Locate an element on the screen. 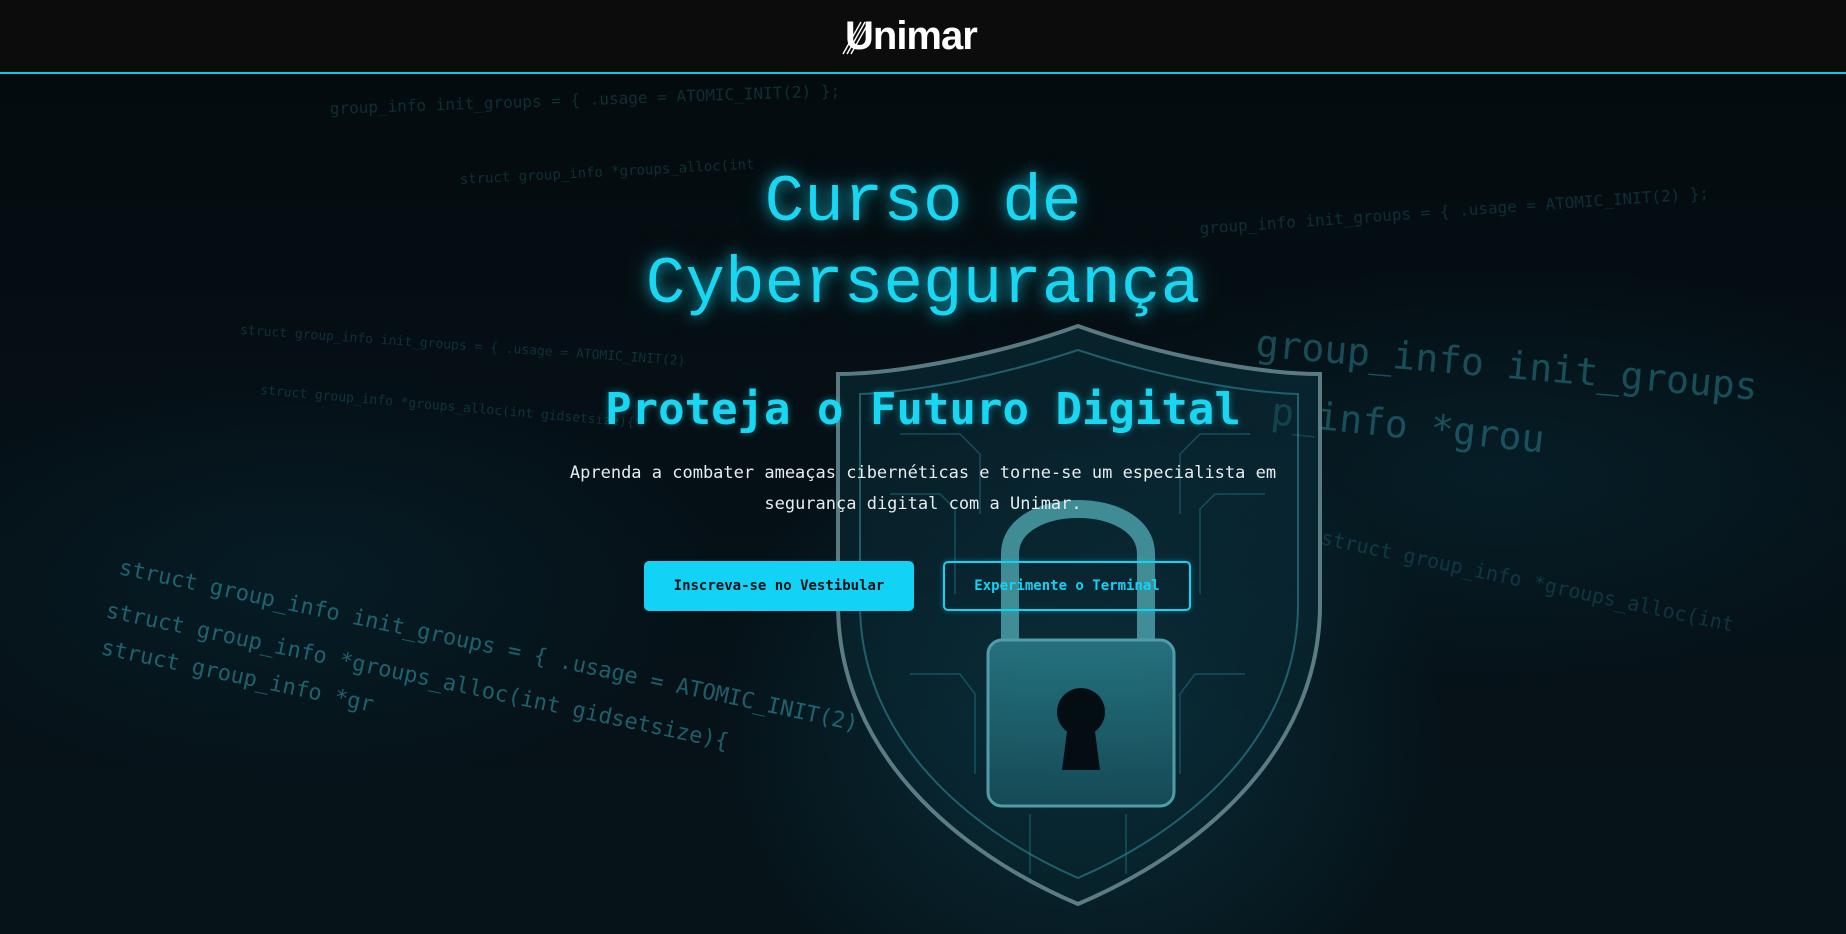 The height and width of the screenshot is (934, 1846). enroll-vestibular-button: Inscreva-se no Vestibular is located at coordinates (779, 586).